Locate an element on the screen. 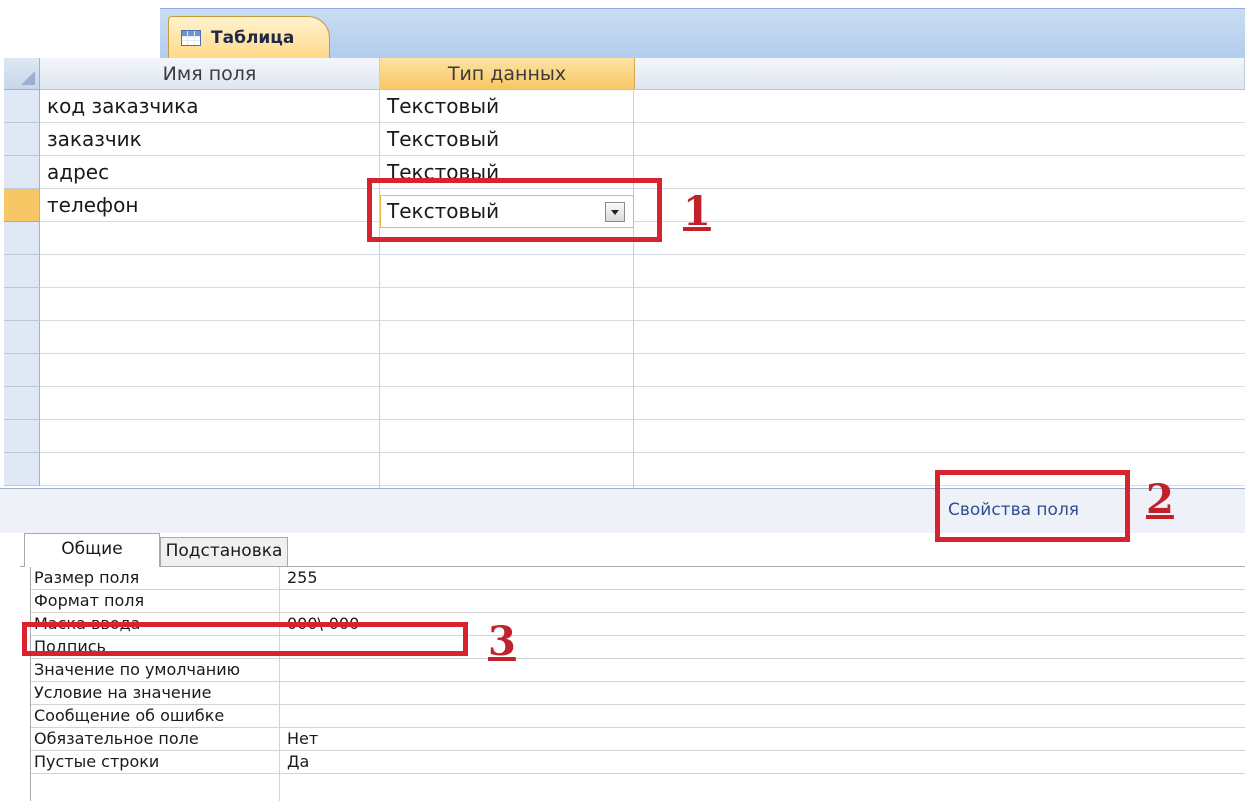 The image size is (1245, 801). tab-general: Общие is located at coordinates (92, 550).